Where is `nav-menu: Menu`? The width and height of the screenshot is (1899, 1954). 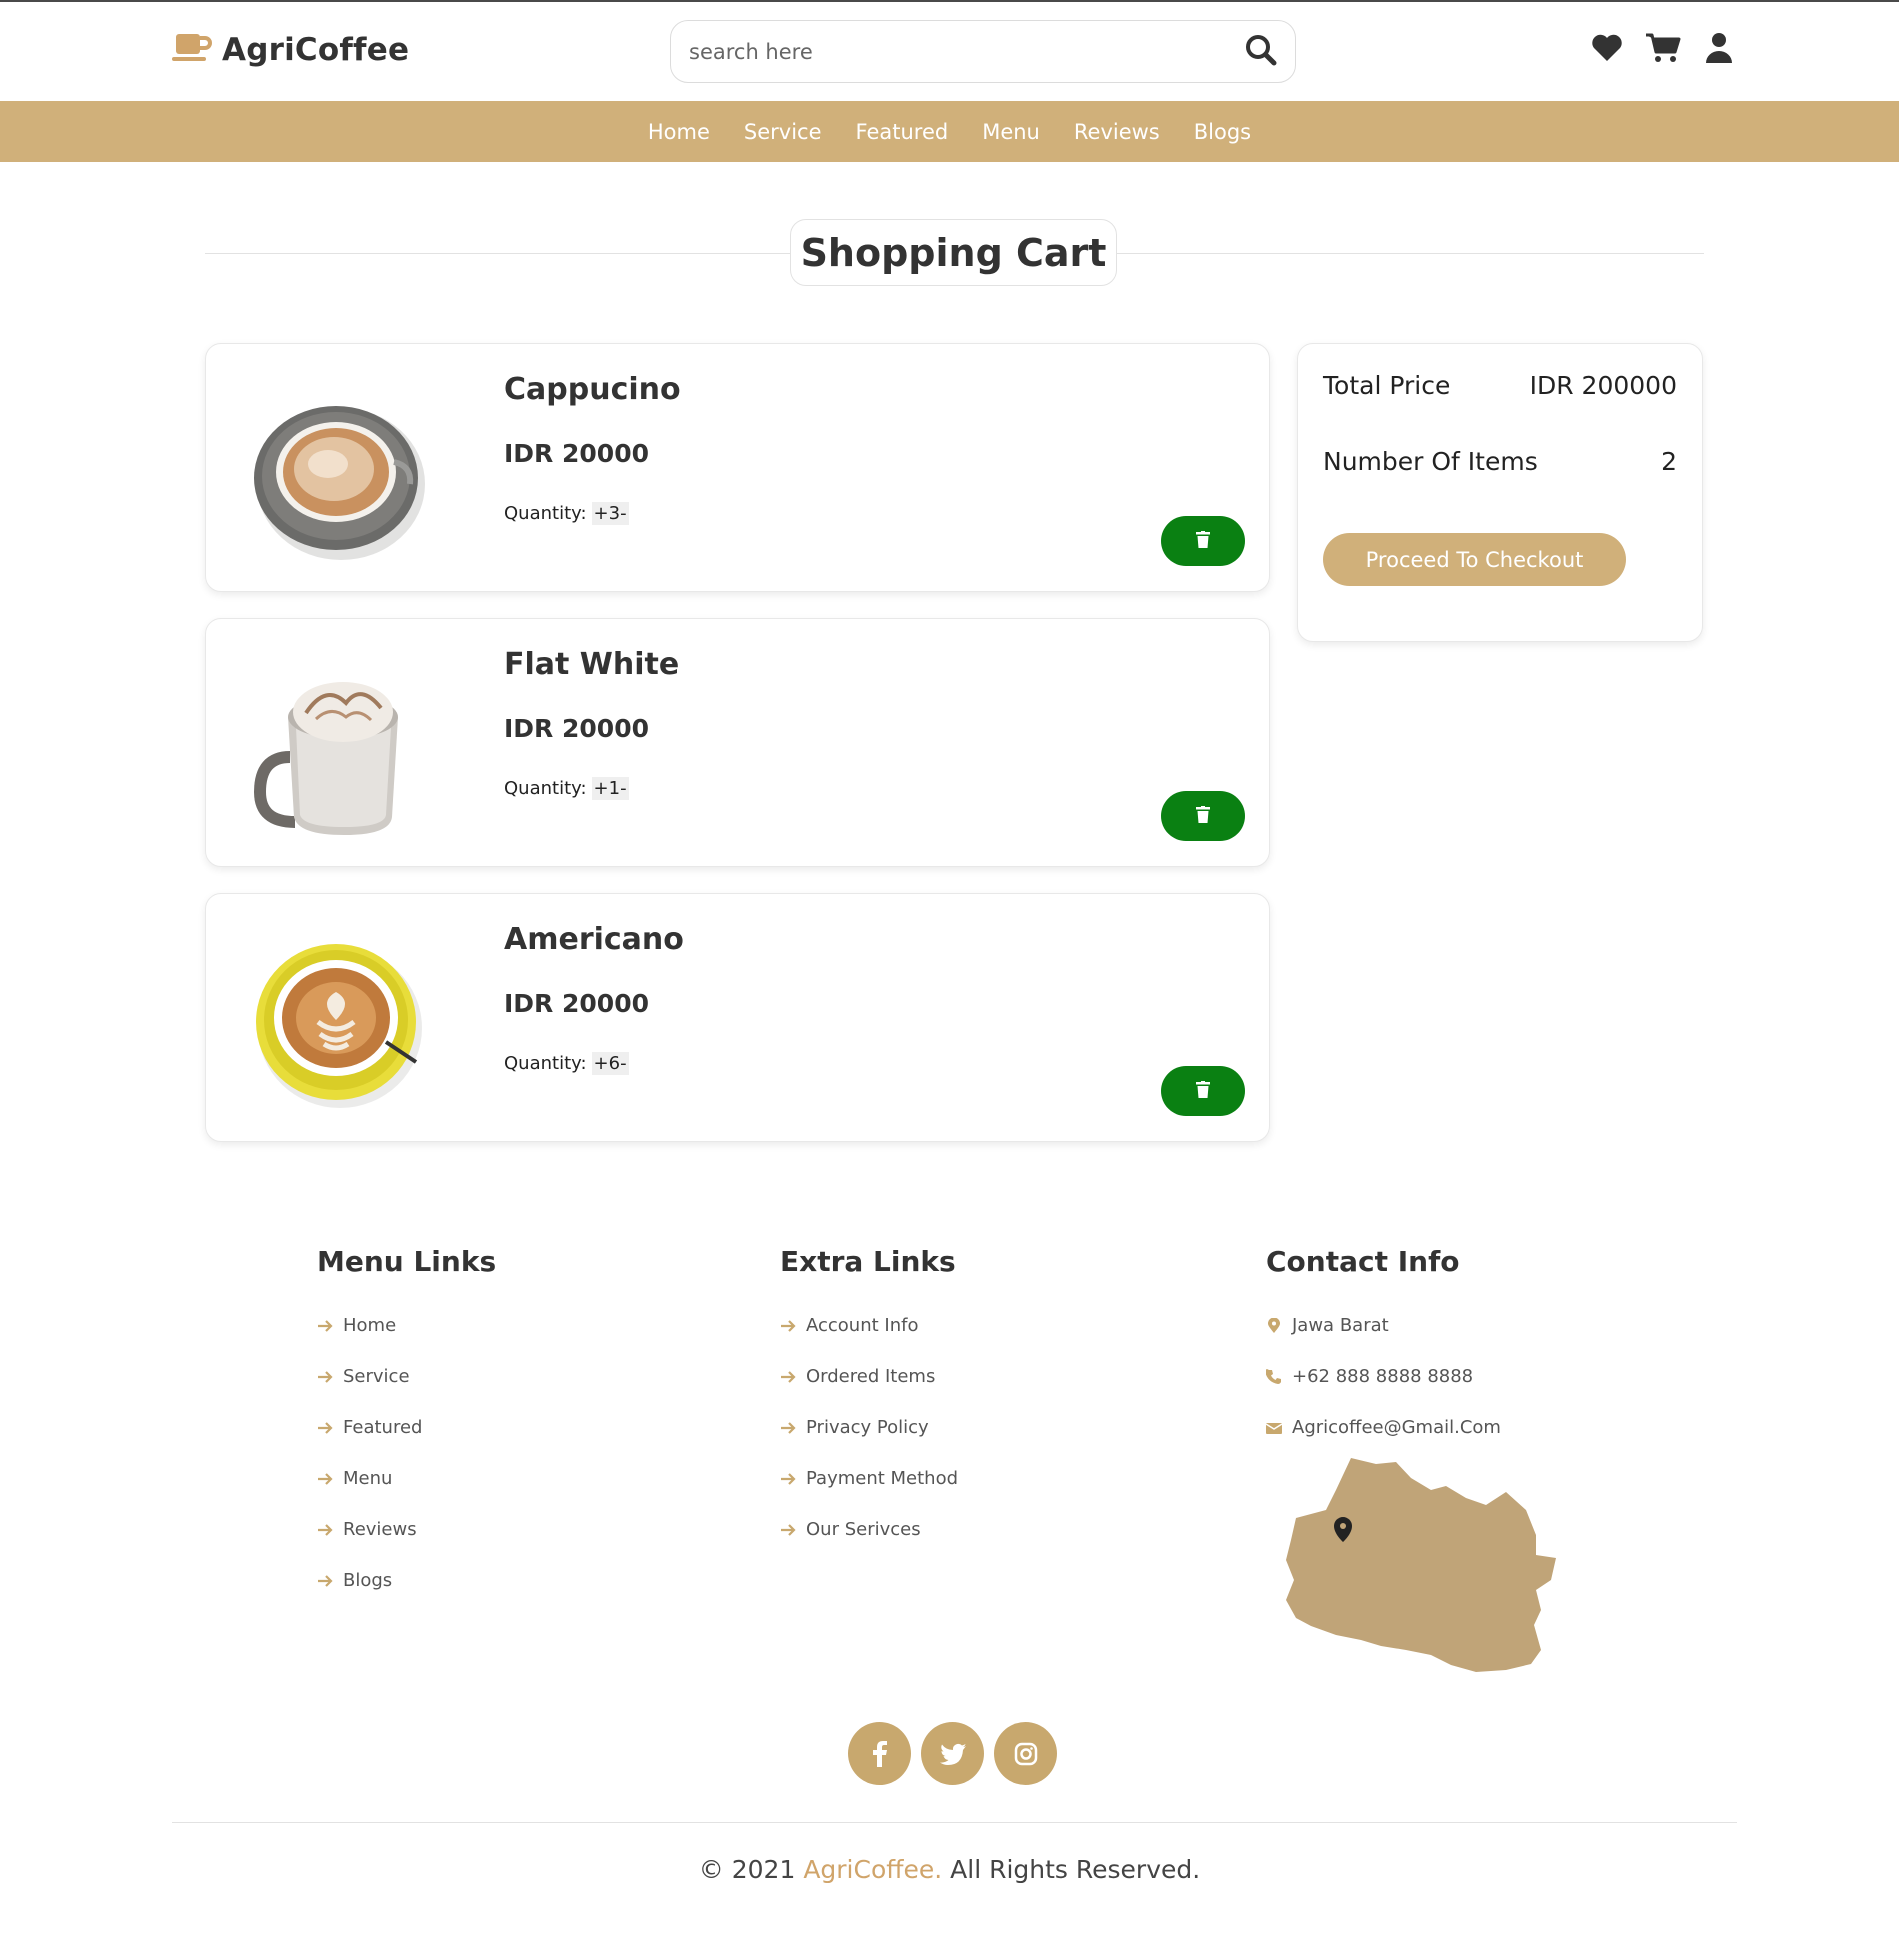
nav-menu: Menu is located at coordinates (1011, 132).